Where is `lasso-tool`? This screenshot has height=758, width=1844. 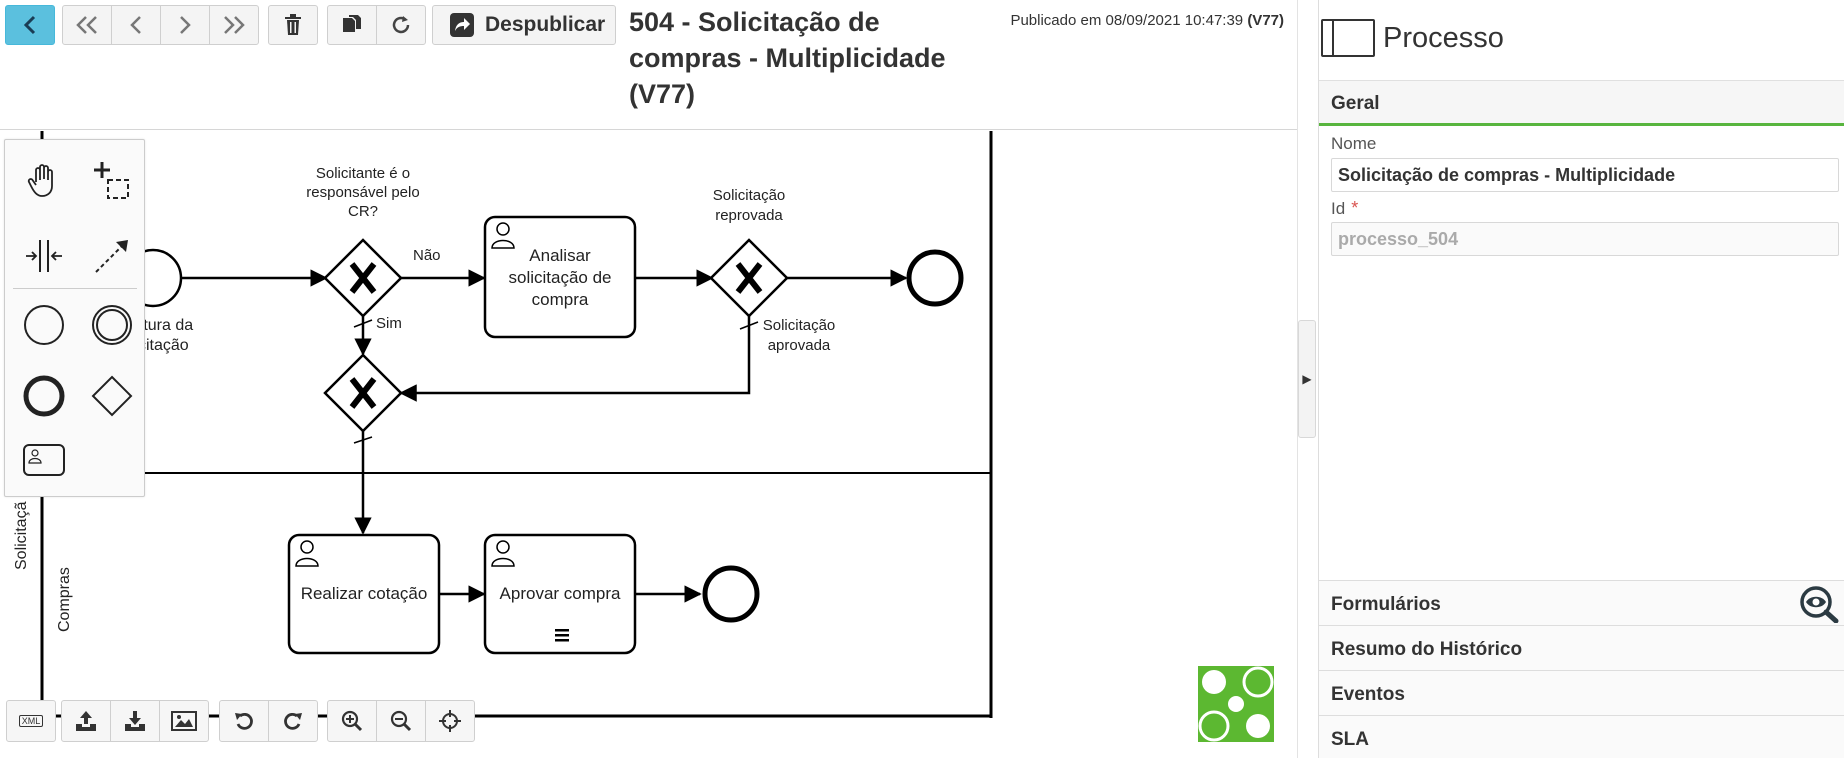 lasso-tool is located at coordinates (112, 180).